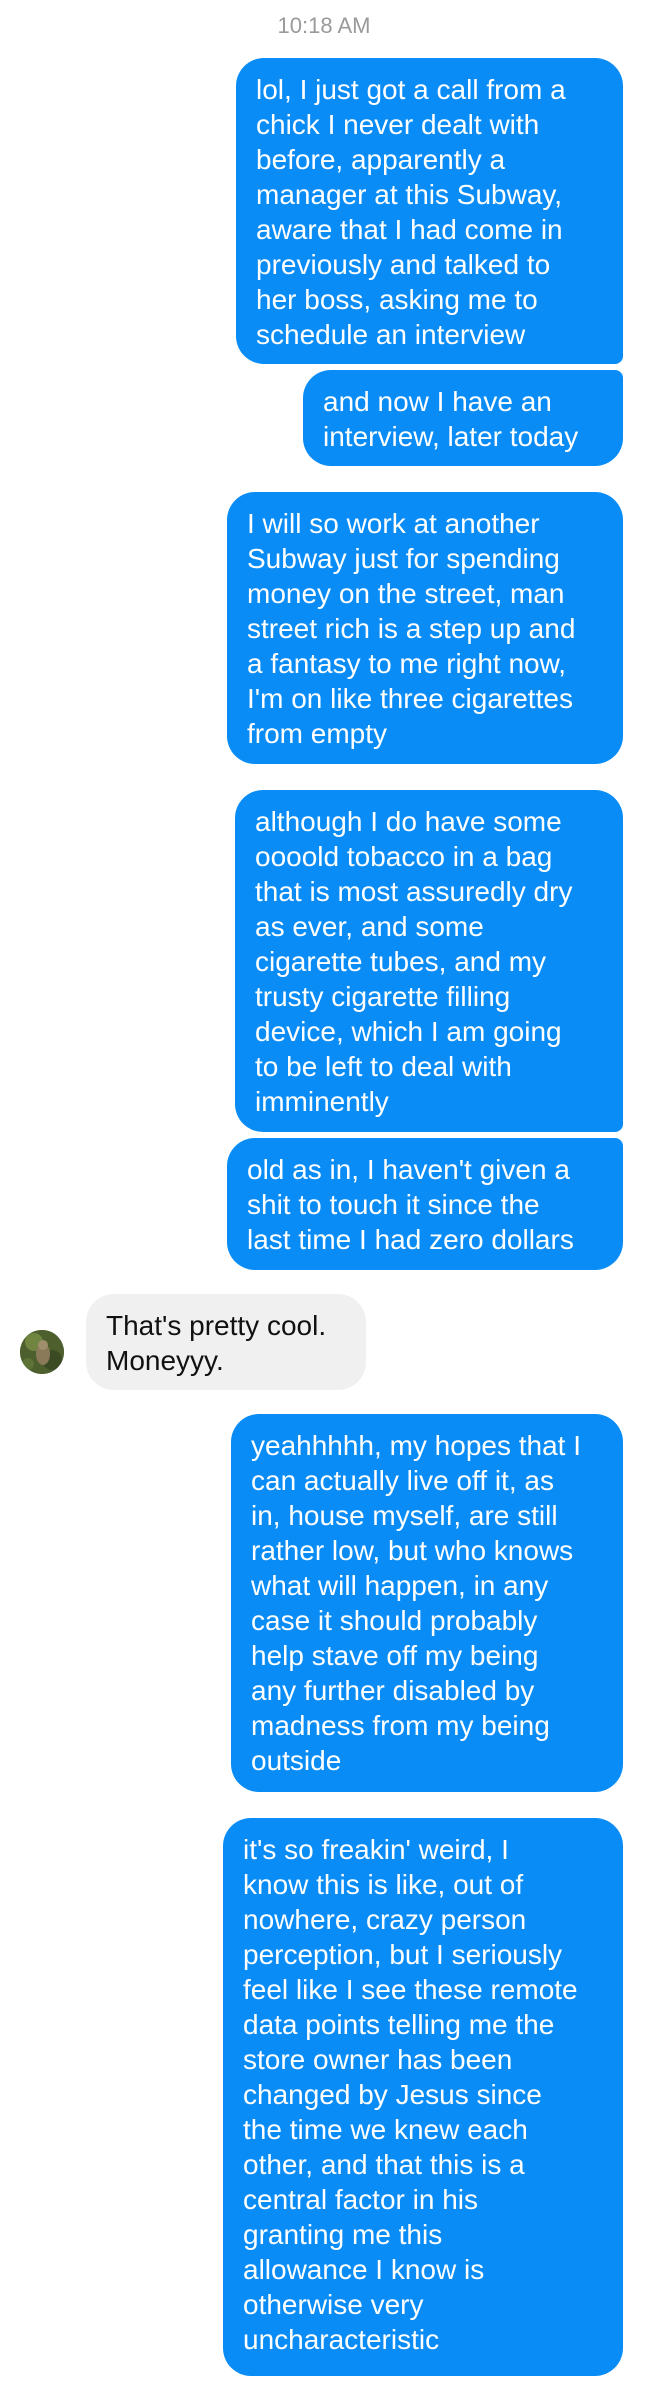  I want to click on contact-avatar, so click(42, 1352).